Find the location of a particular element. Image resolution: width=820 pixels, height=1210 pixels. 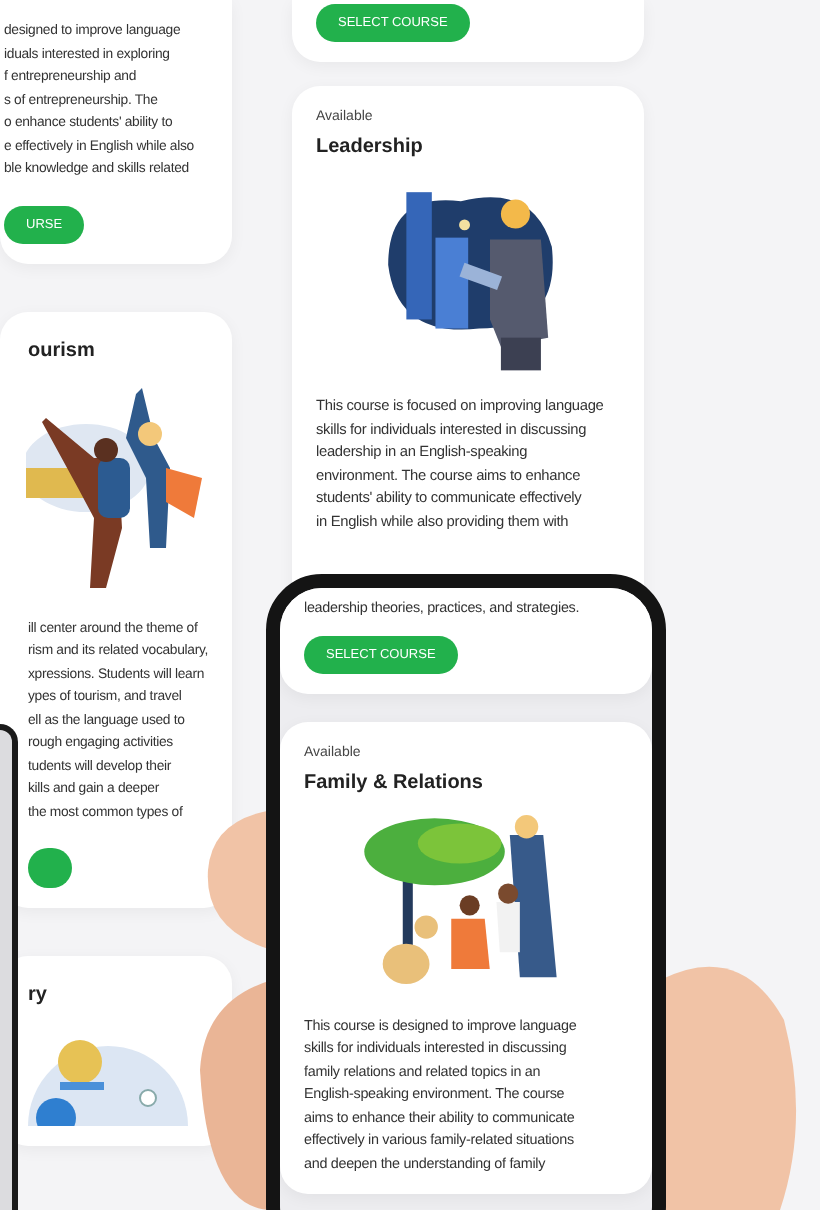

select-course-button is located at coordinates (50, 868).